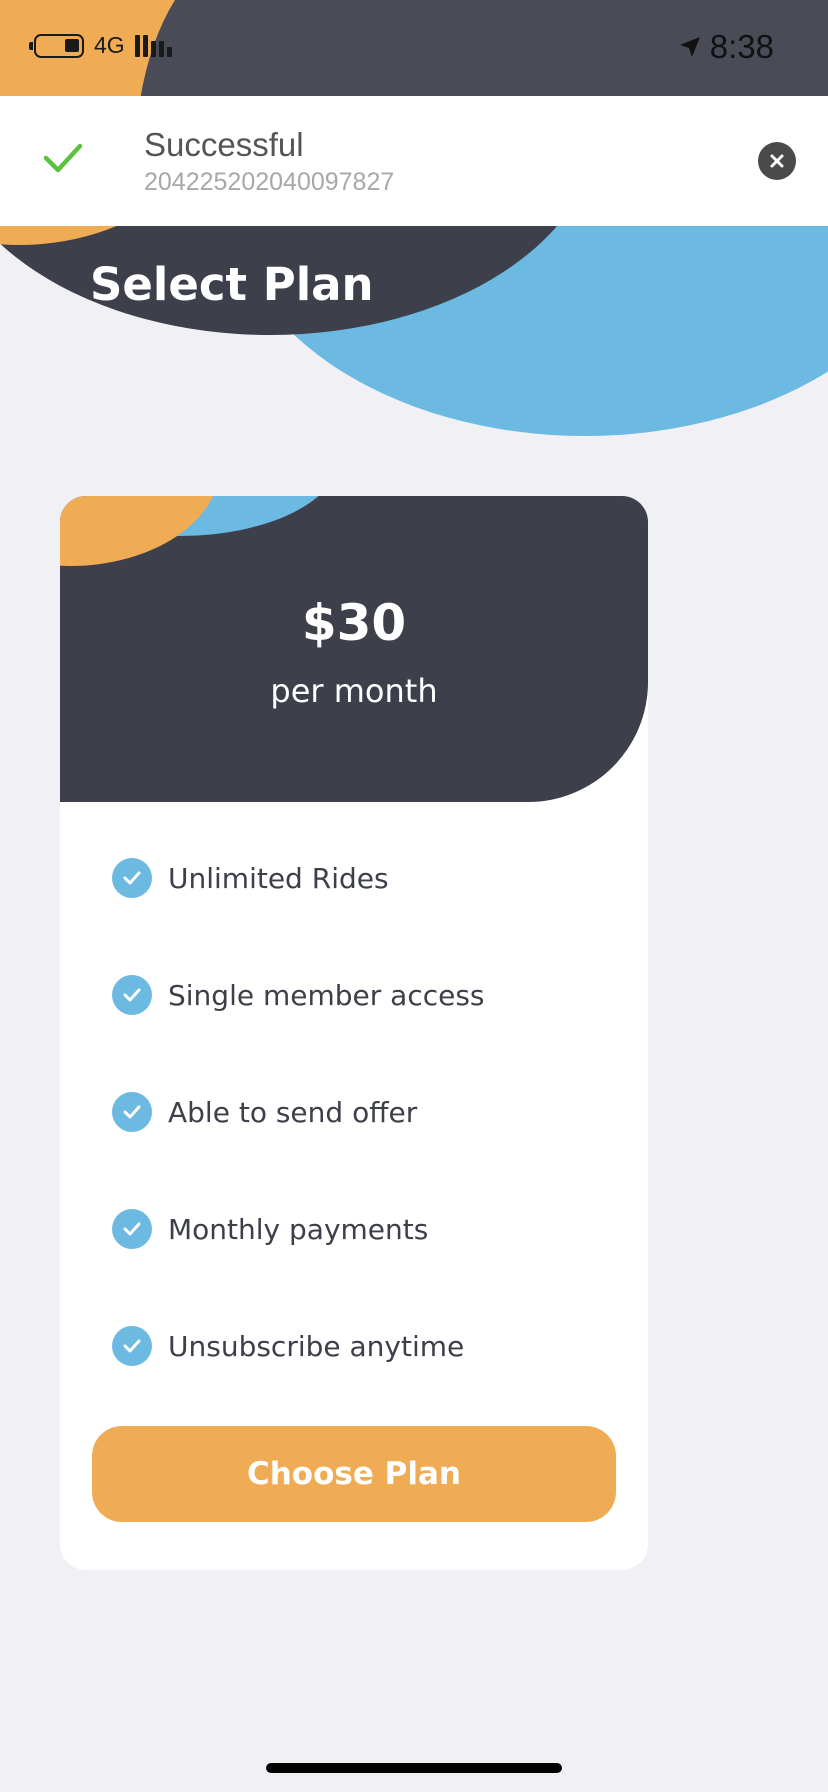  I want to click on page-title: Select Plan, so click(232, 284).